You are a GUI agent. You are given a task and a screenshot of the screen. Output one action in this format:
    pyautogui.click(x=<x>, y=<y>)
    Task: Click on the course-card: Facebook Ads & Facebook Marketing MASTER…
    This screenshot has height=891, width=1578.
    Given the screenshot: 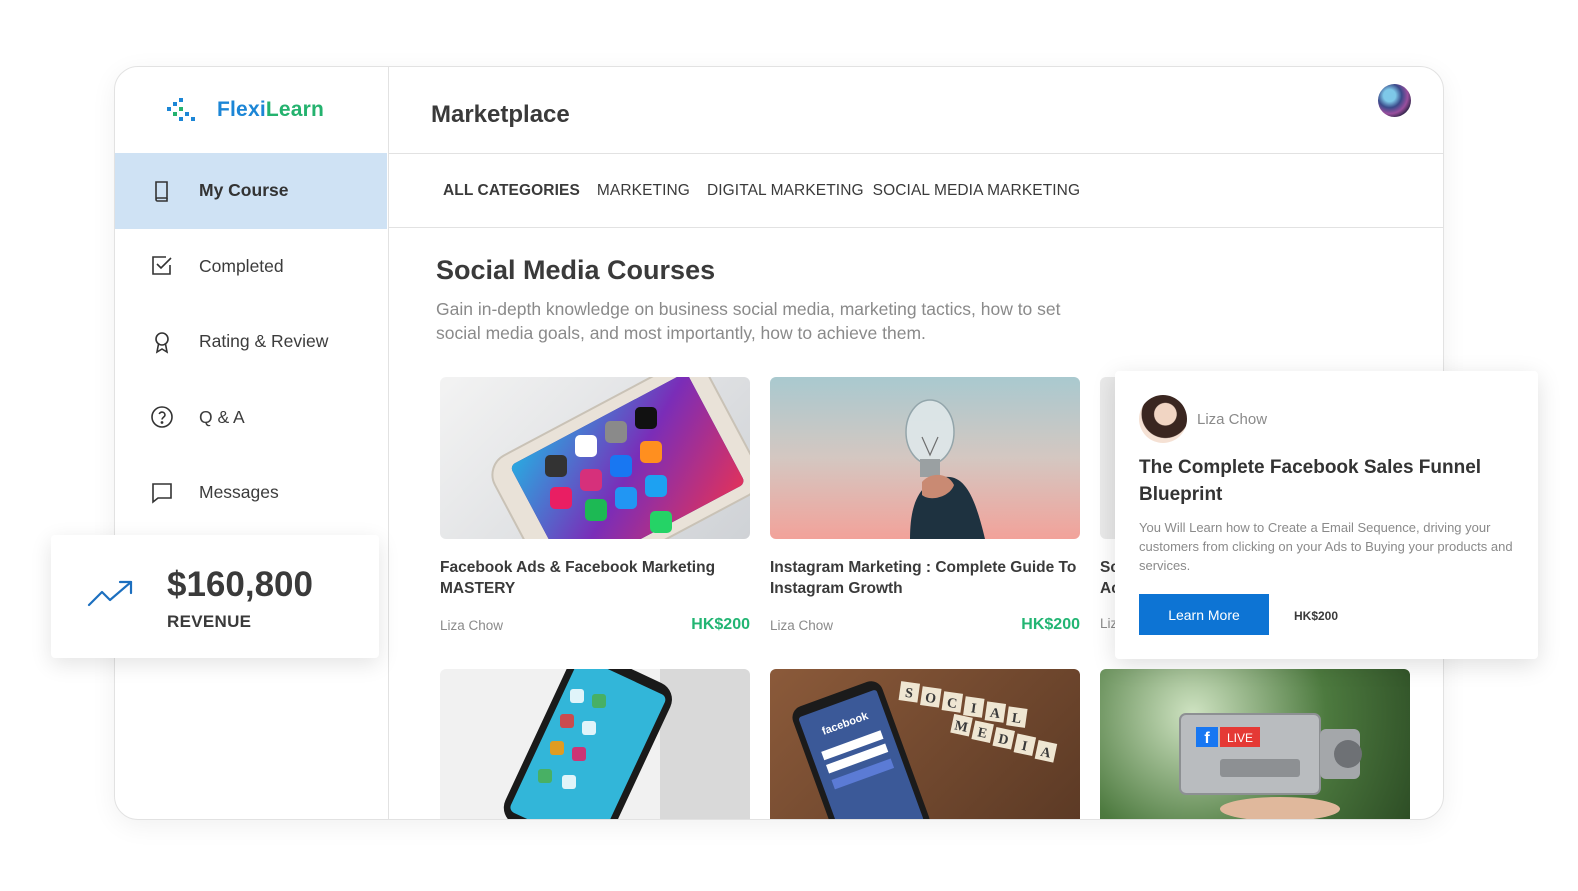 What is the action you would take?
    pyautogui.click(x=595, y=505)
    